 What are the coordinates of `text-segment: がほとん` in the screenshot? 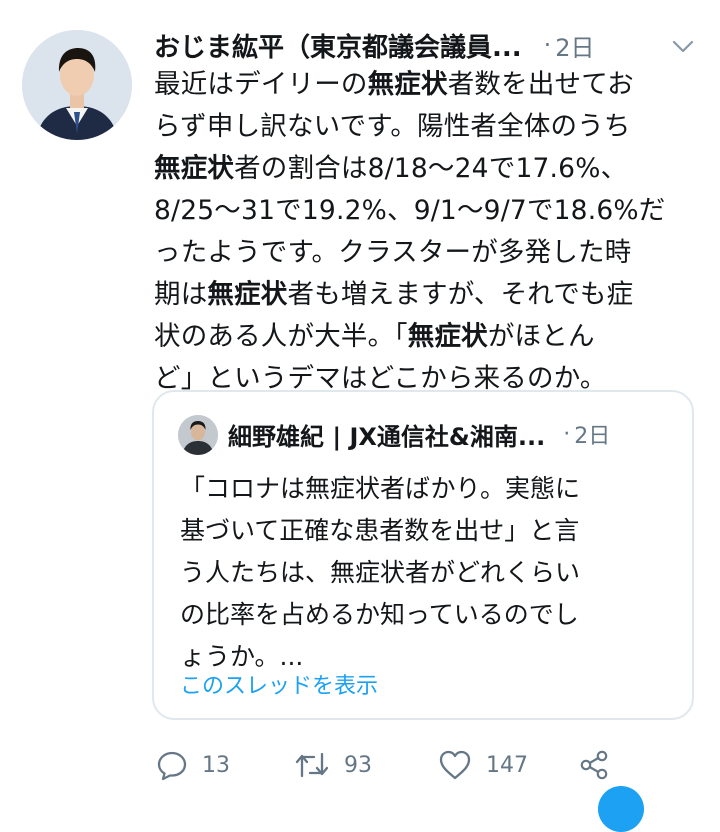 It's located at (541, 336).